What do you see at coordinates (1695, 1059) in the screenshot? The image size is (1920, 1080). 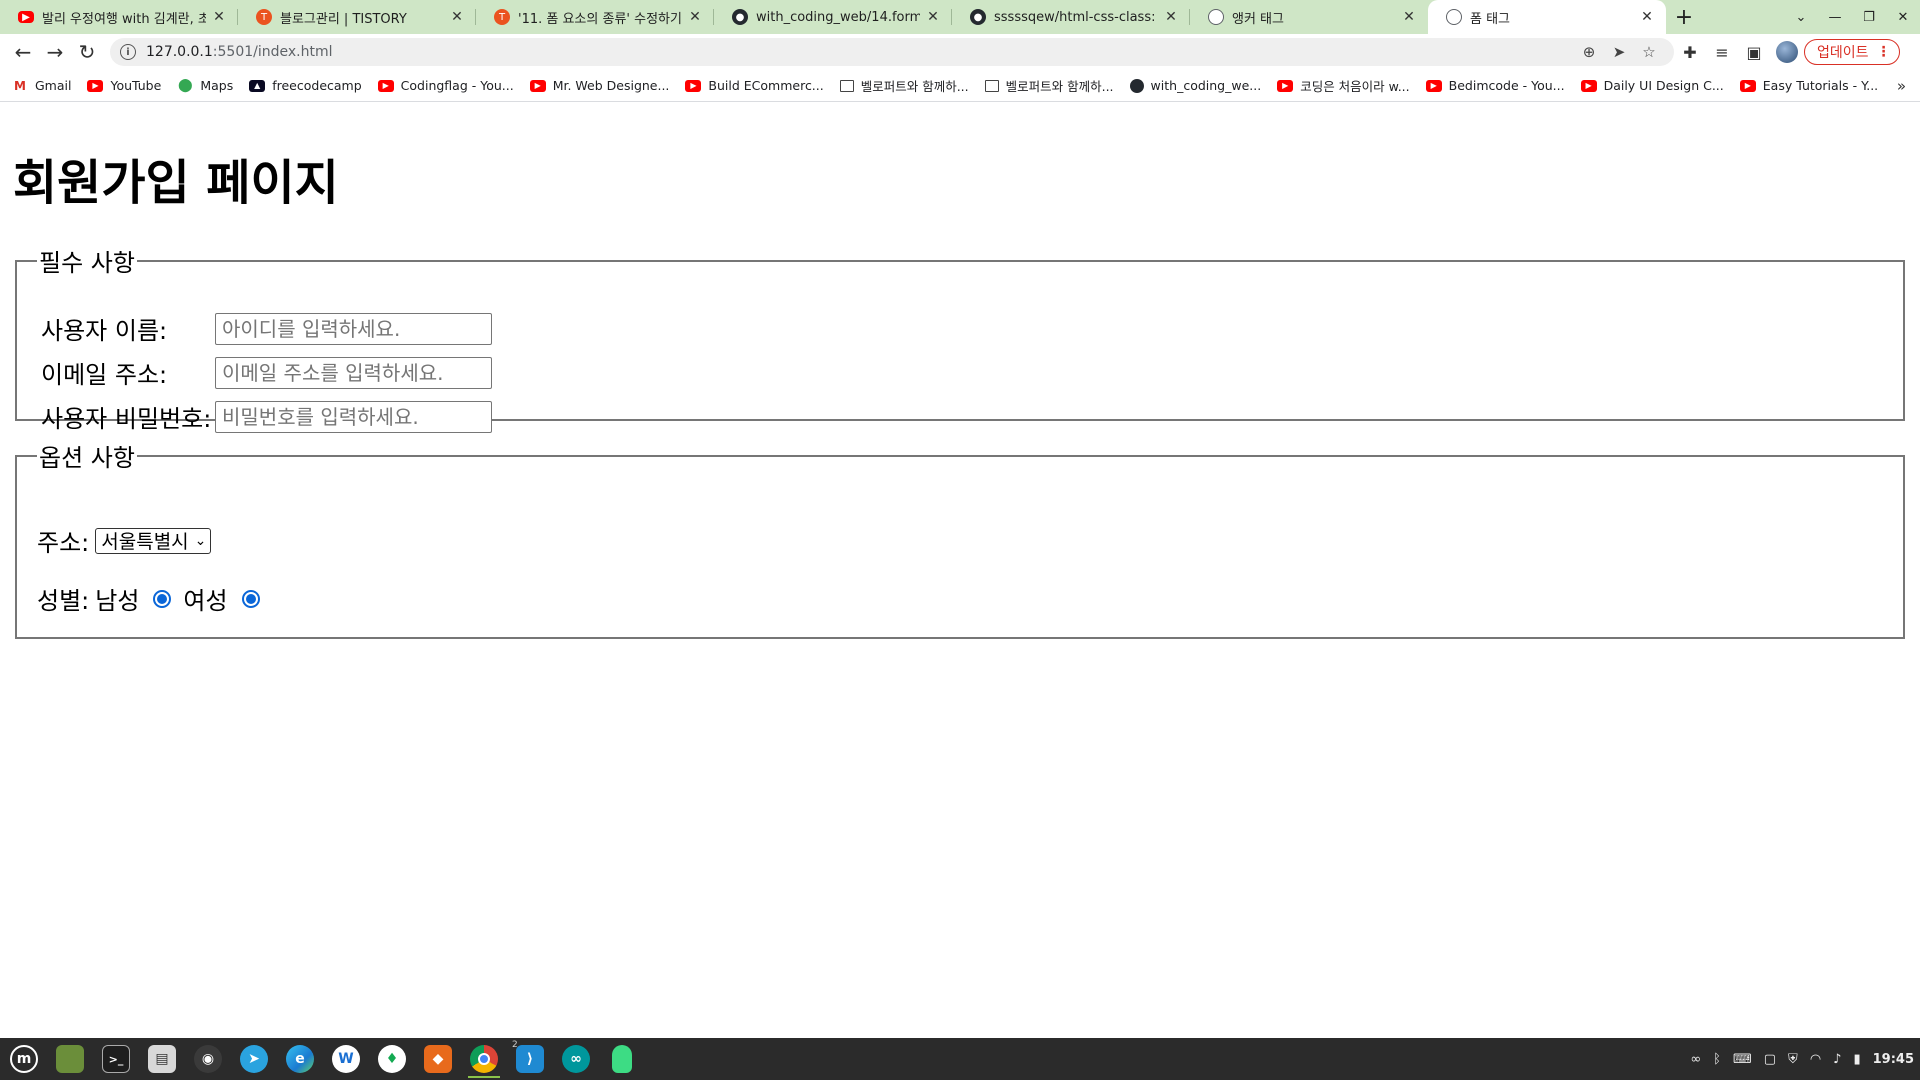 I see `arduino-tray-icon: ∞` at bounding box center [1695, 1059].